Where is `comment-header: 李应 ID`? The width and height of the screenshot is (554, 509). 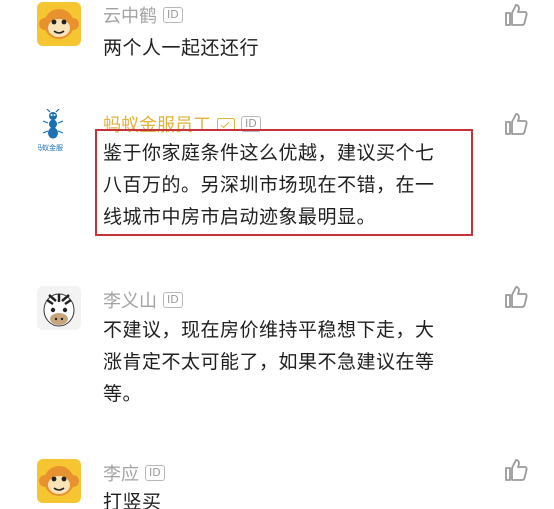
comment-header: 李应 ID is located at coordinates (134, 473).